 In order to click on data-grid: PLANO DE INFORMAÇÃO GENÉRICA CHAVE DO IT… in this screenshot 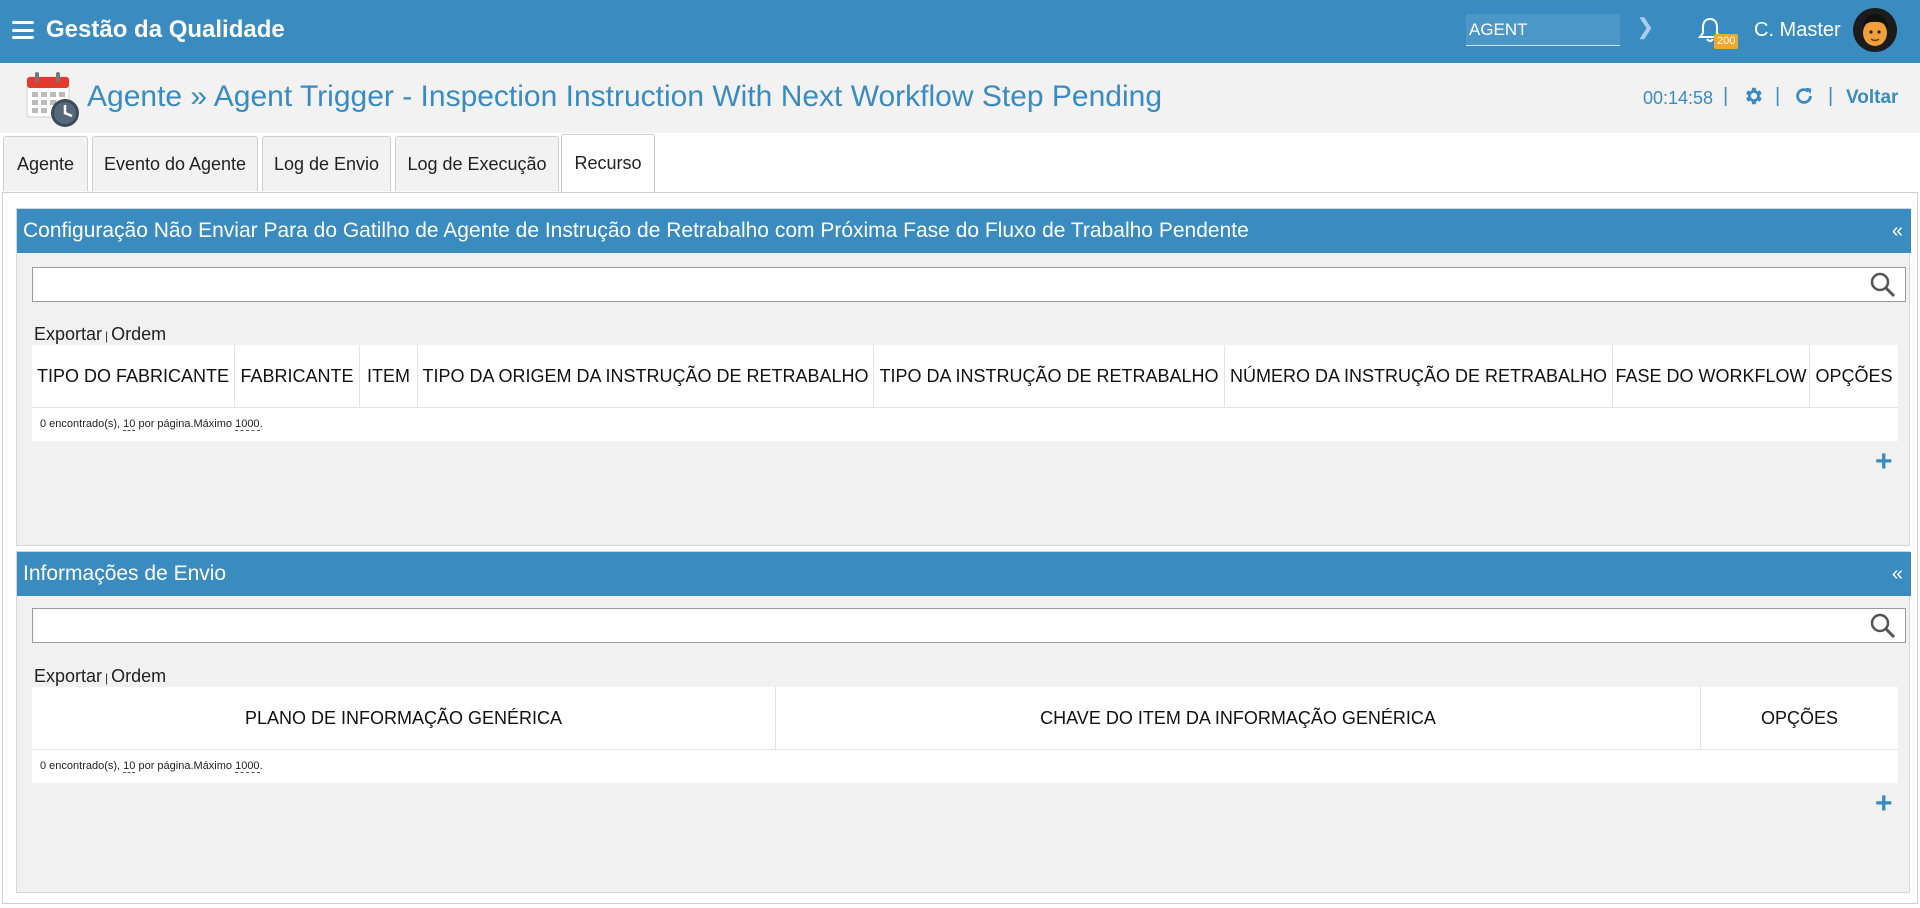, I will do `click(965, 735)`.